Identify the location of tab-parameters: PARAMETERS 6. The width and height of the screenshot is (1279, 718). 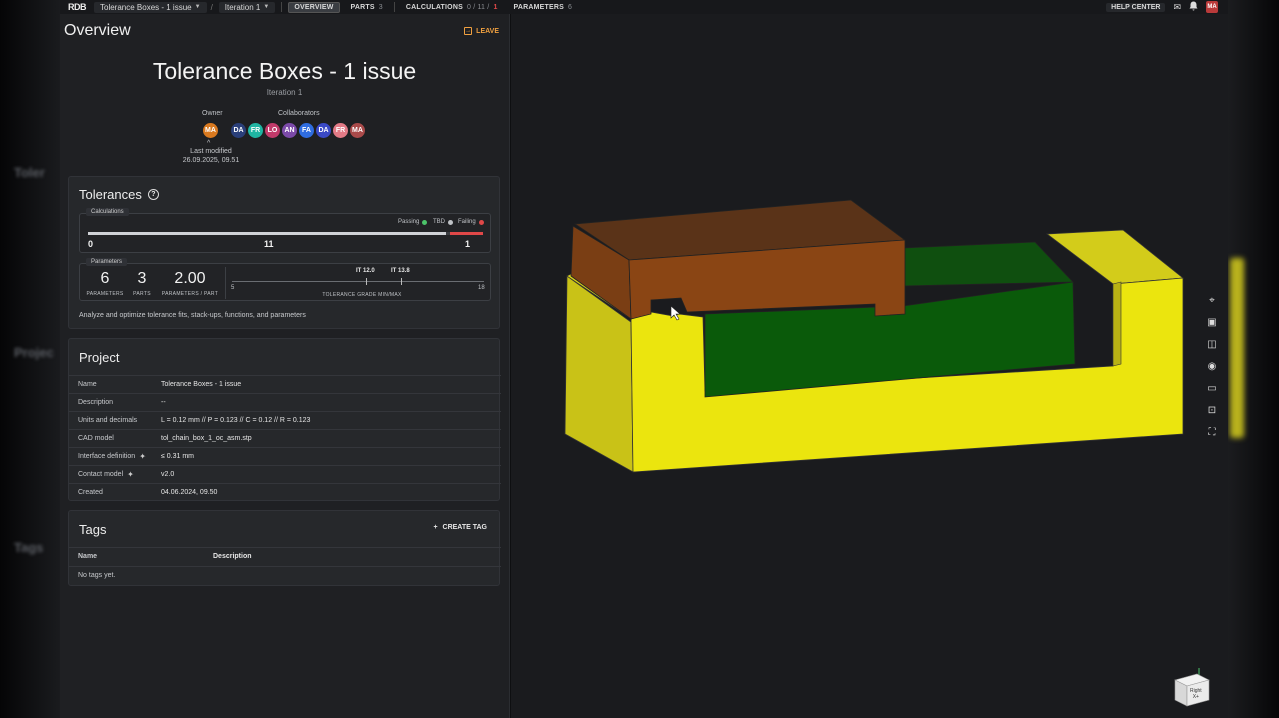
(543, 7).